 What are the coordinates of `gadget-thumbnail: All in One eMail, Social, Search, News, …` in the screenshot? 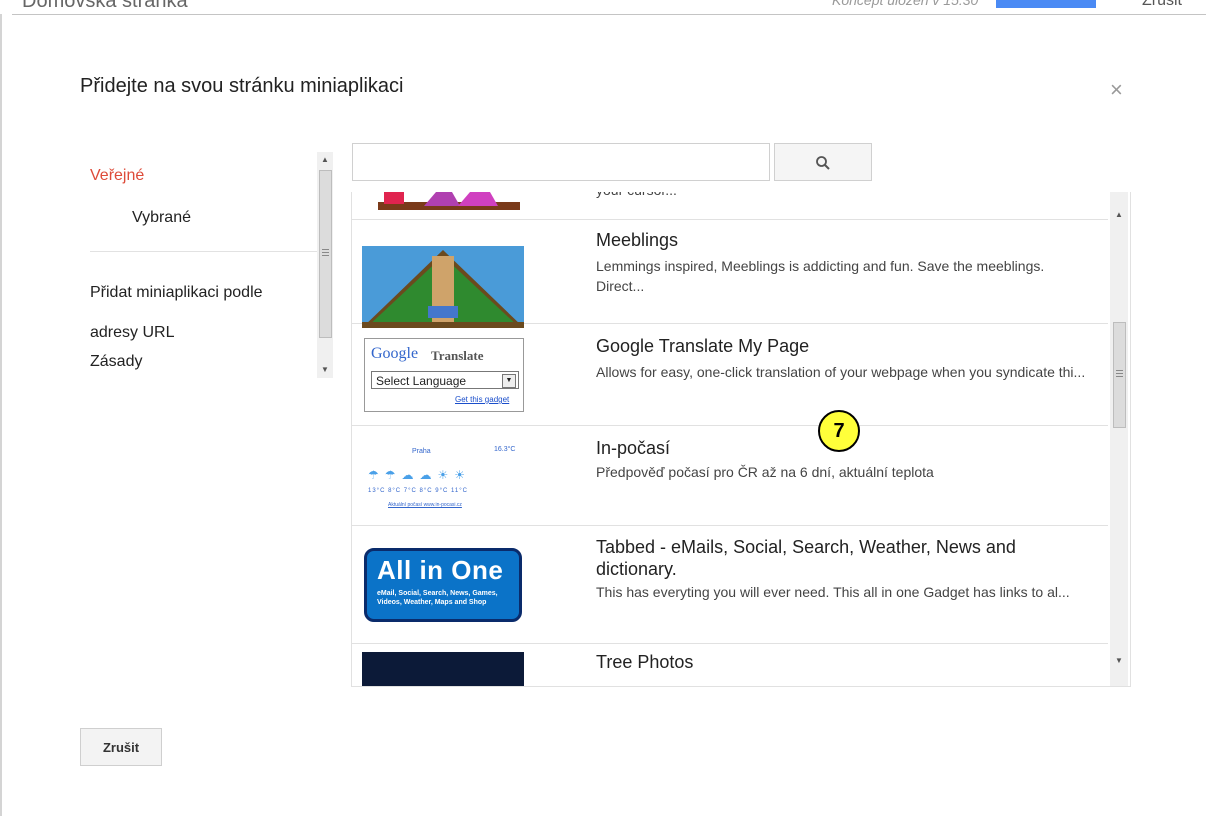 It's located at (444, 586).